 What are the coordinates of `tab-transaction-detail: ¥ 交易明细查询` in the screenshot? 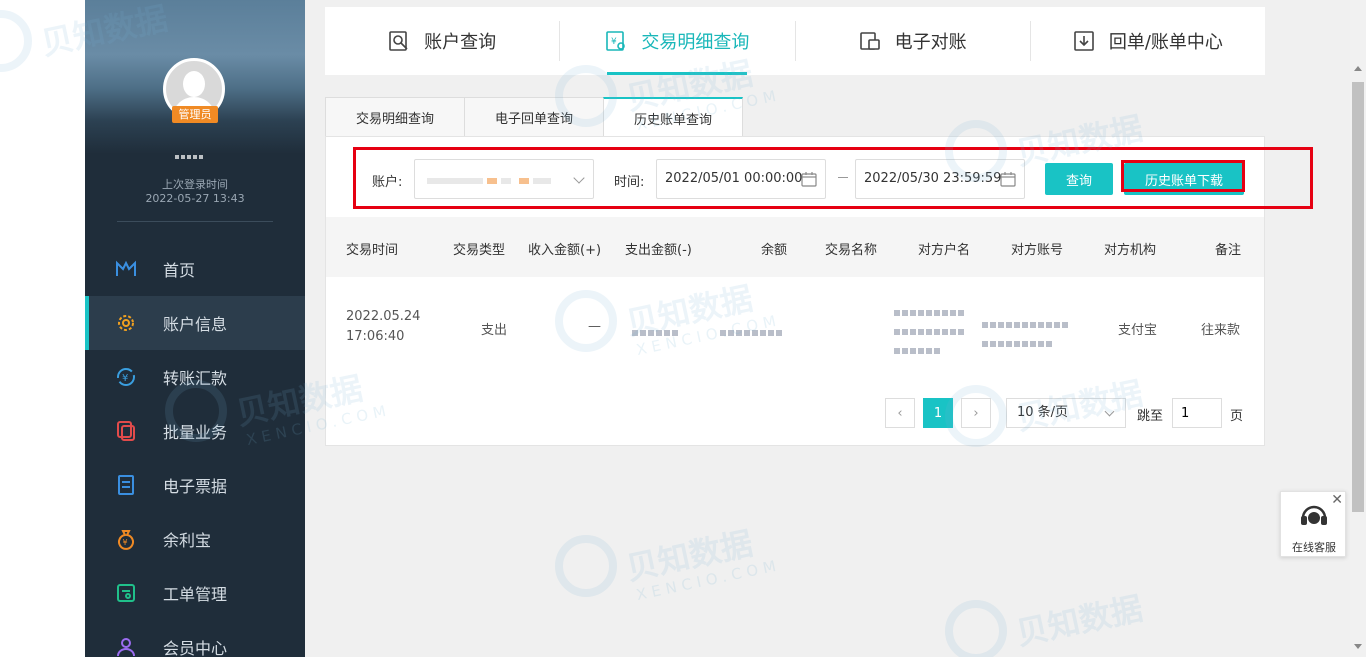 It's located at (677, 41).